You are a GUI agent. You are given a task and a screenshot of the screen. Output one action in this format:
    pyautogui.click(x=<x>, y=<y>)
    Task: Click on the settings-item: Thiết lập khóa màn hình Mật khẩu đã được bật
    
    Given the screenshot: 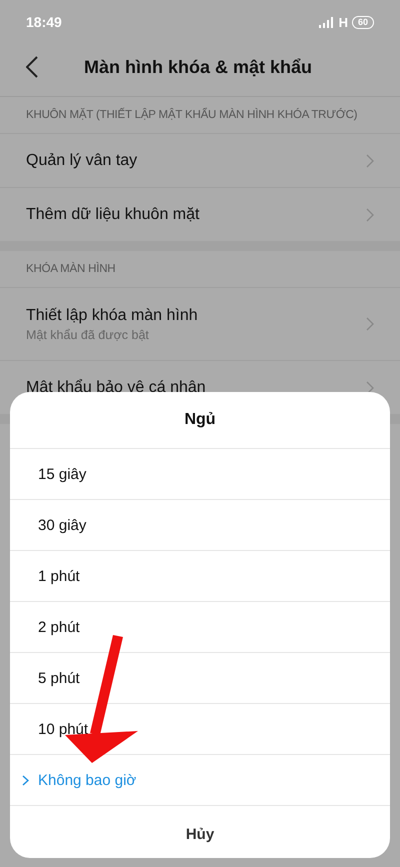 What is the action you would take?
    pyautogui.click(x=200, y=323)
    